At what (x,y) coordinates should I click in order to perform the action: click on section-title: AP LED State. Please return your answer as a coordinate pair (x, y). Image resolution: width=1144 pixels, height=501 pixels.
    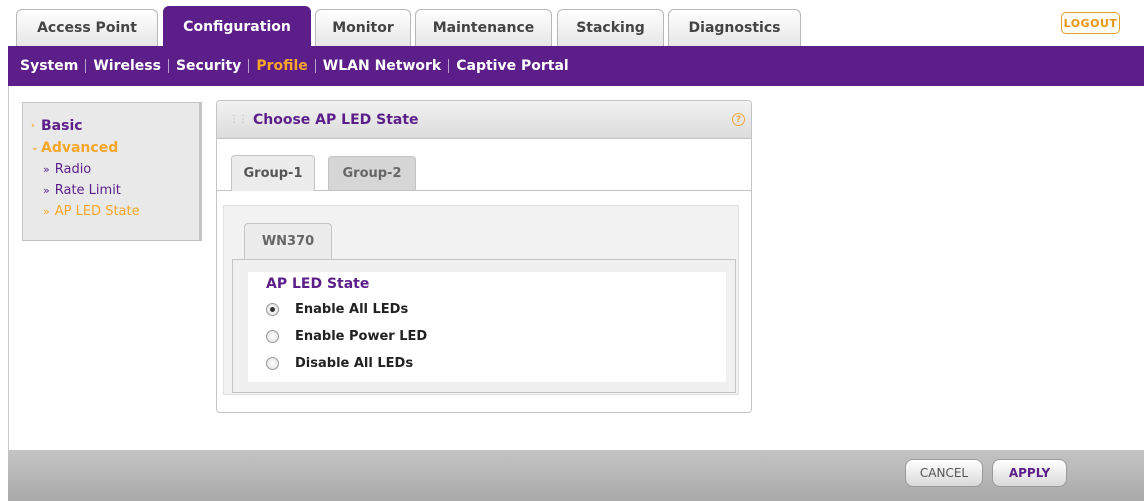
    Looking at the image, I should click on (318, 284).